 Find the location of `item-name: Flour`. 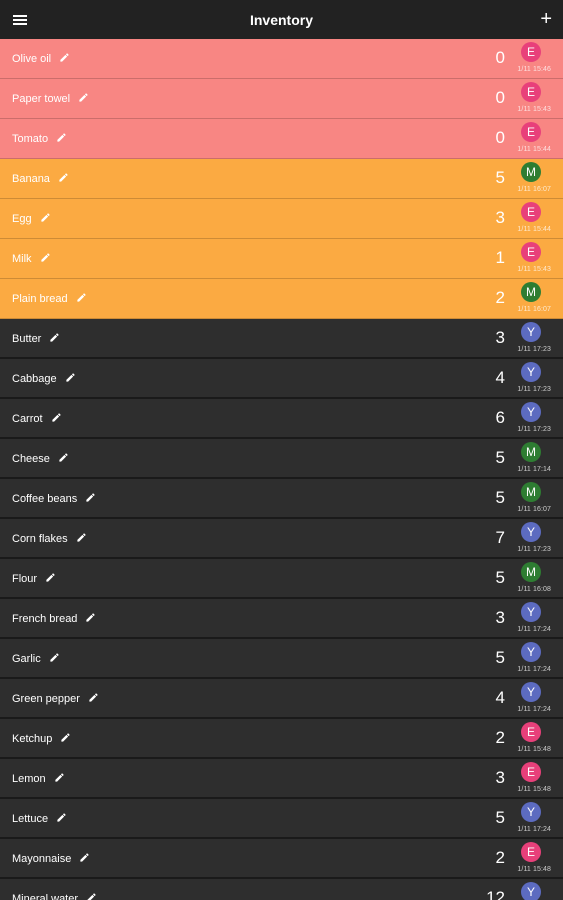

item-name: Flour is located at coordinates (34, 579).